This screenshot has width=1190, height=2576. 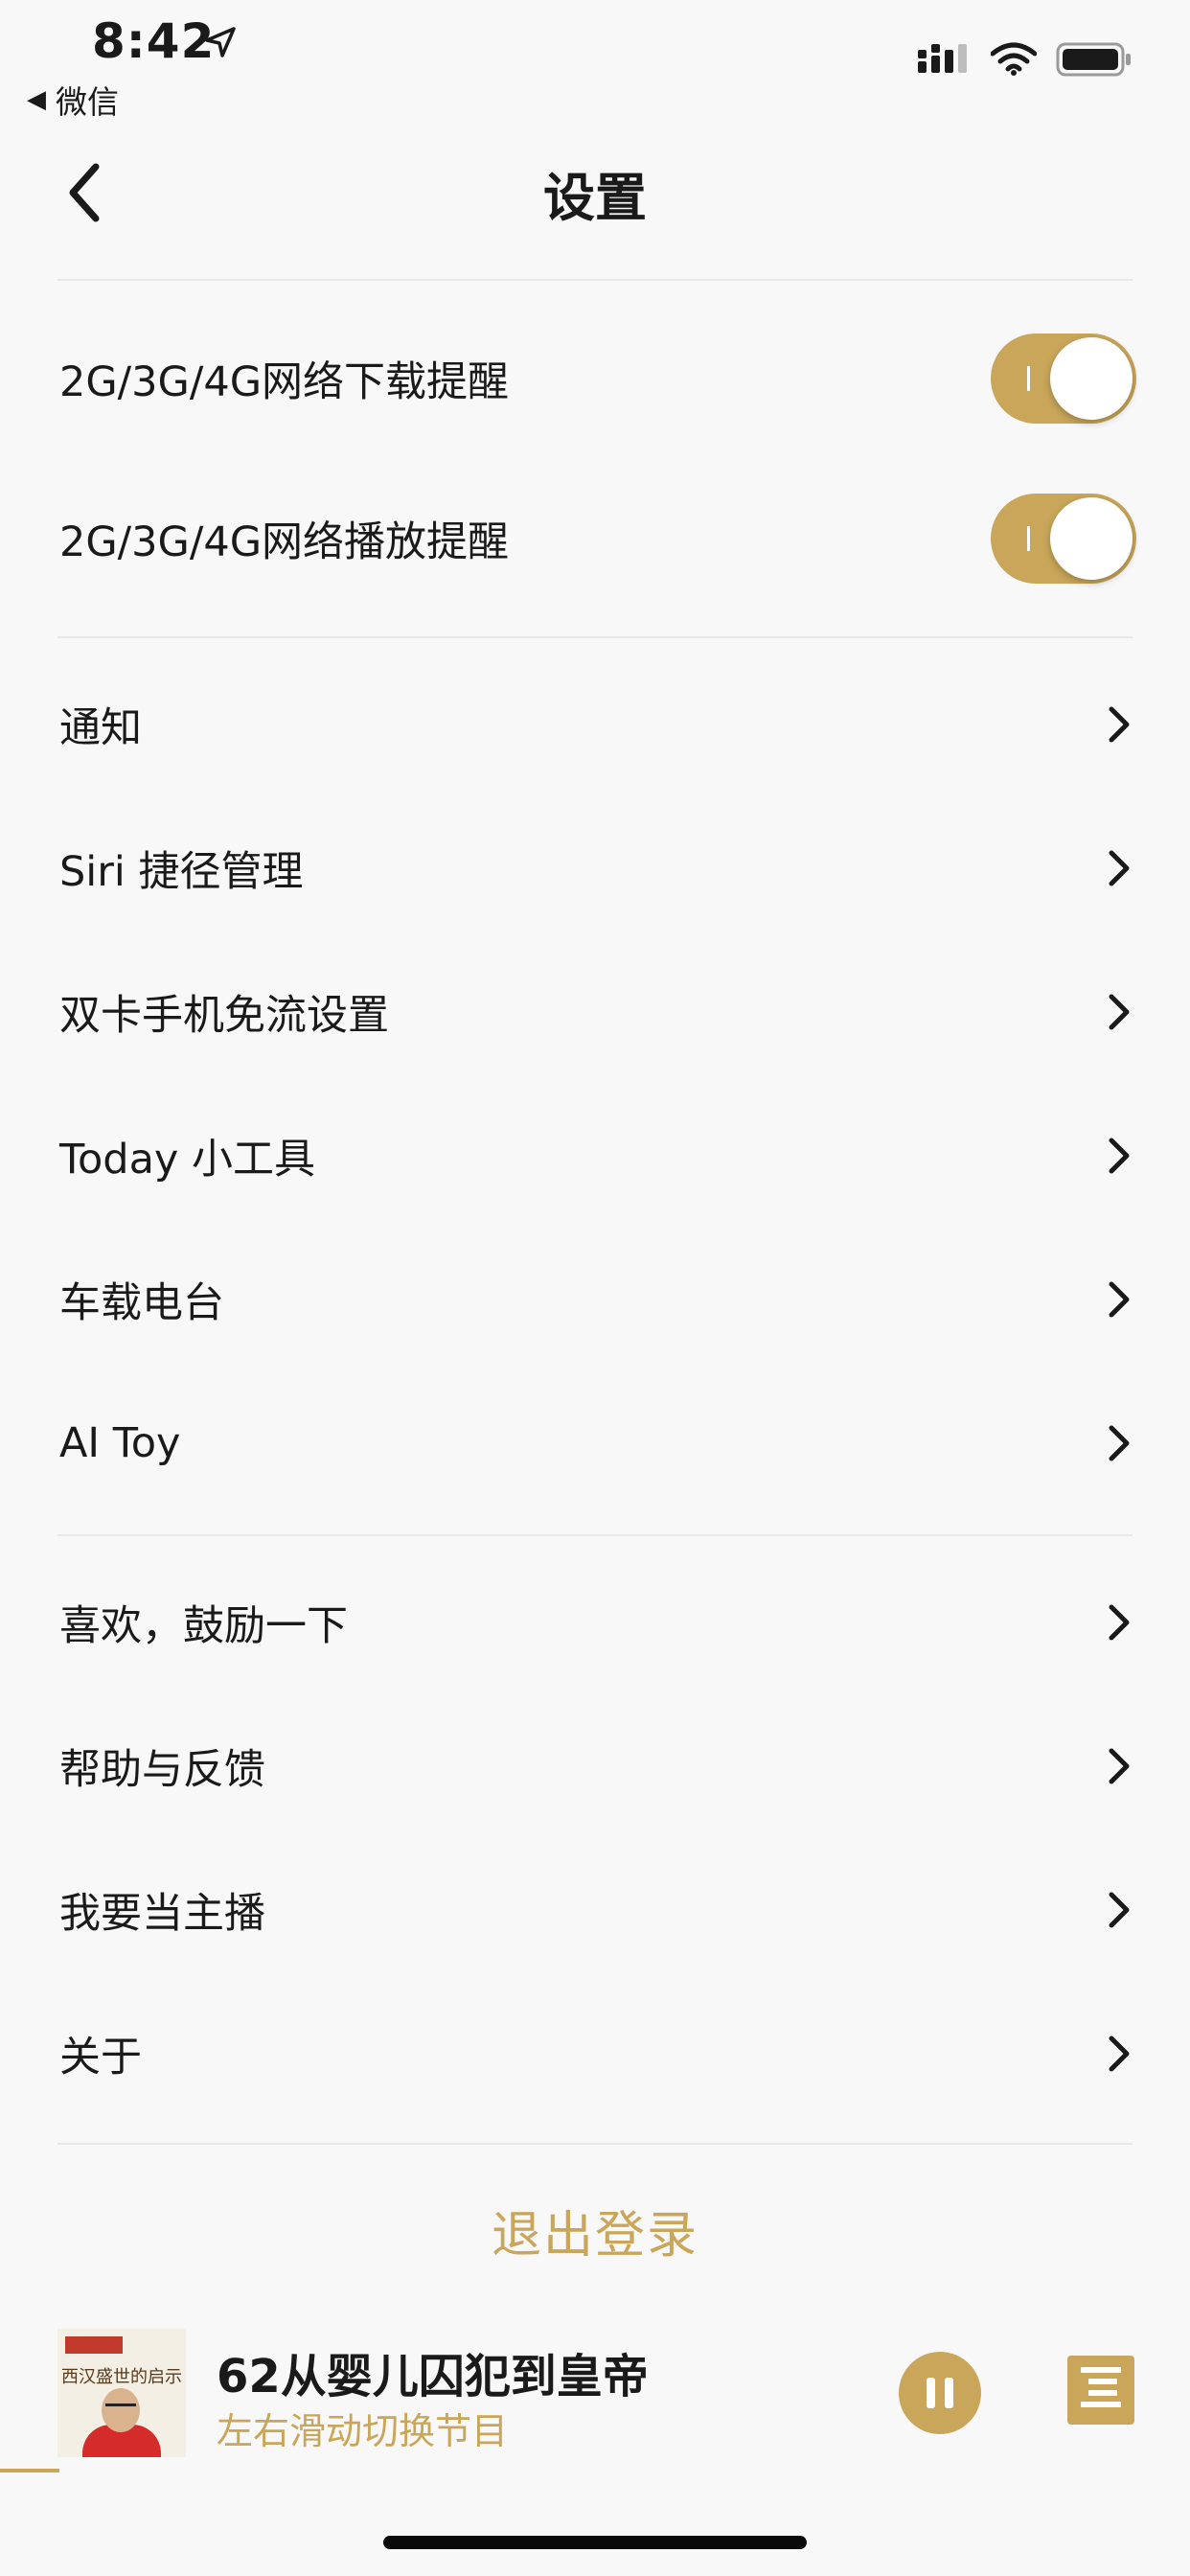 I want to click on download-alert-toggle, so click(x=1064, y=379).